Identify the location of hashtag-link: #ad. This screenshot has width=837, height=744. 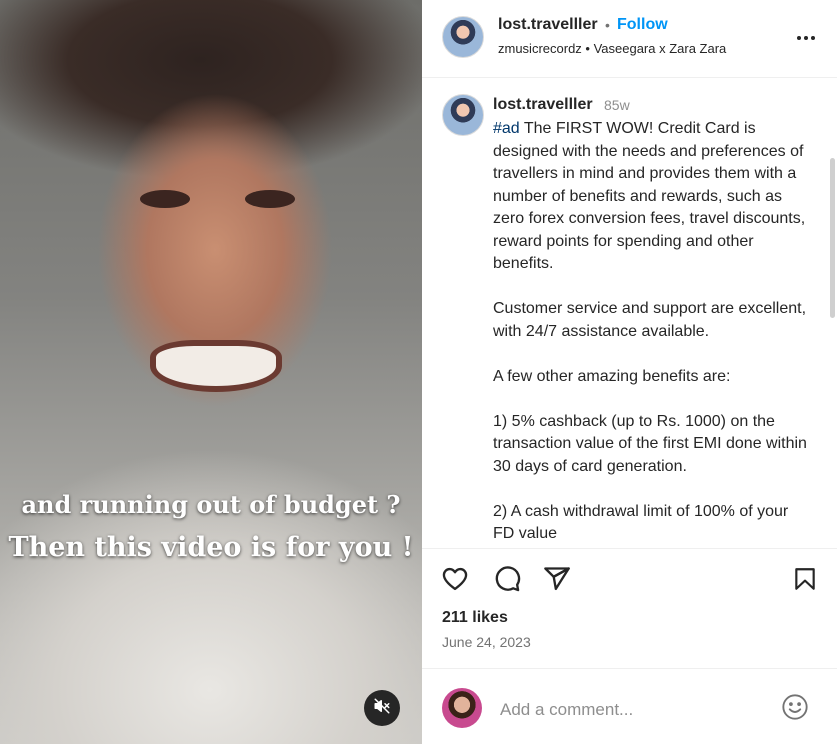
(506, 128).